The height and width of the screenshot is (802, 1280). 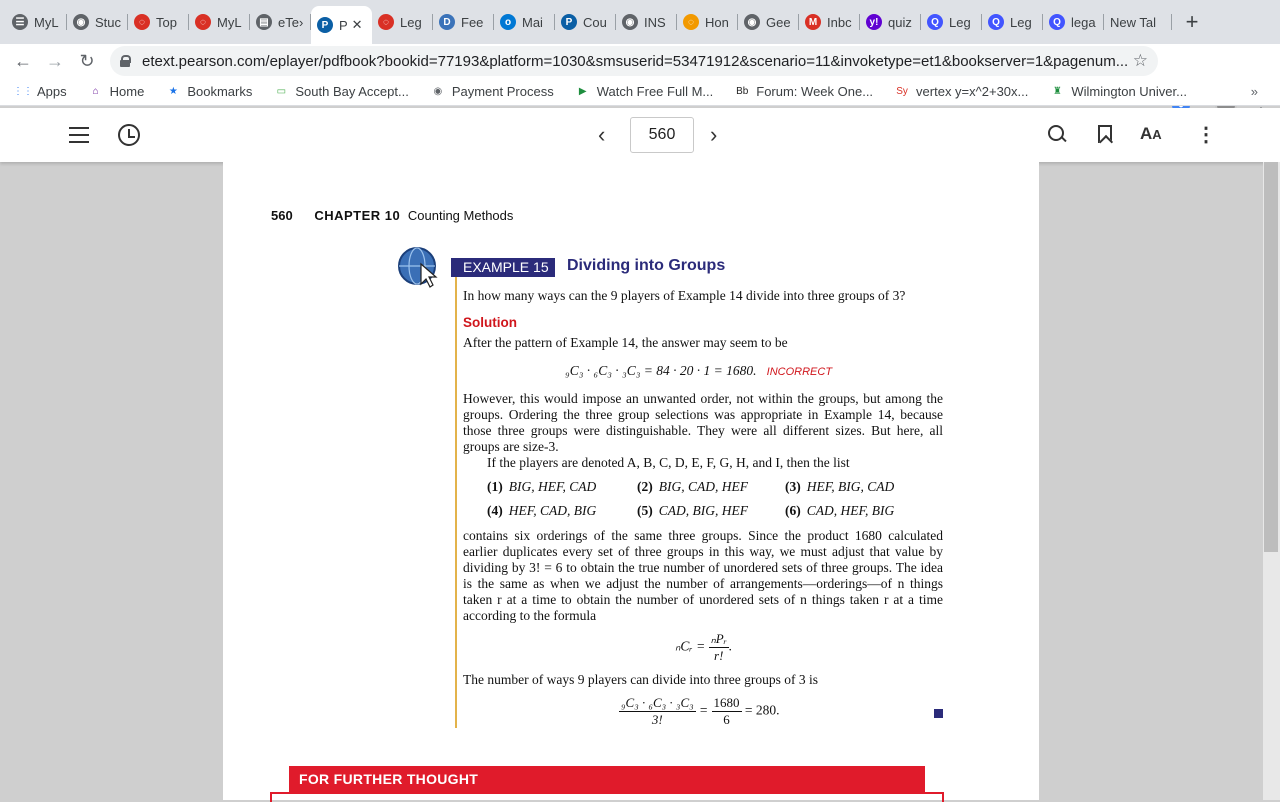 What do you see at coordinates (713, 135) in the screenshot?
I see `next-page-button: ›` at bounding box center [713, 135].